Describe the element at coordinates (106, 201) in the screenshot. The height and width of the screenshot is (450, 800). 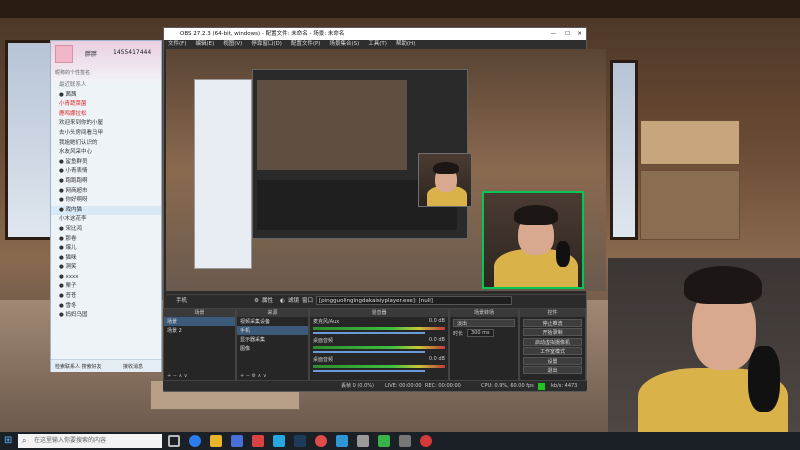
I see `list-item: ● 你好啊呀` at that location.